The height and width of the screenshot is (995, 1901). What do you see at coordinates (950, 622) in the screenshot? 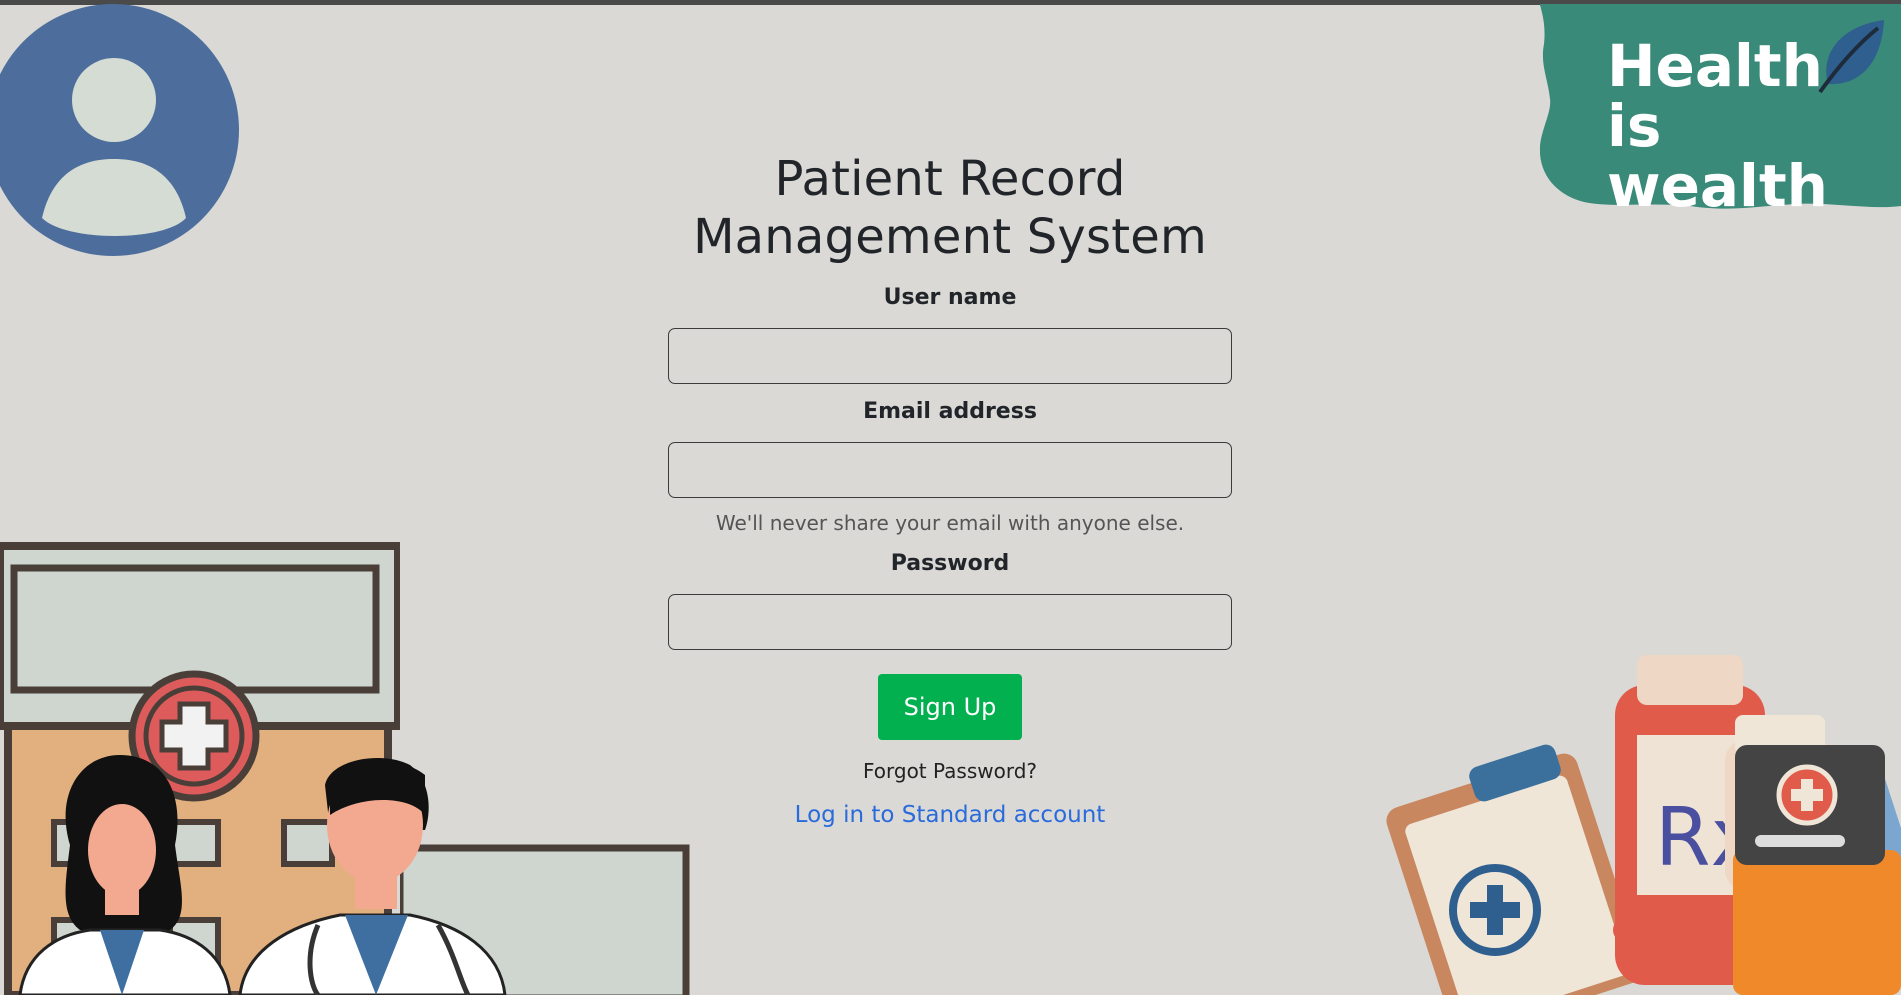
I see `password-input` at bounding box center [950, 622].